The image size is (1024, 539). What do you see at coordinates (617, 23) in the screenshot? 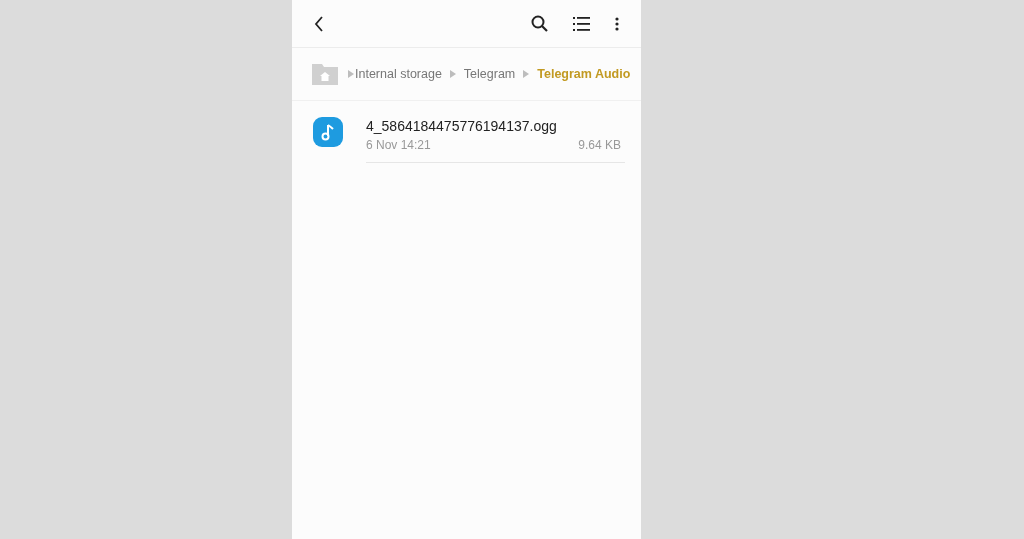
I see `more-icon` at bounding box center [617, 23].